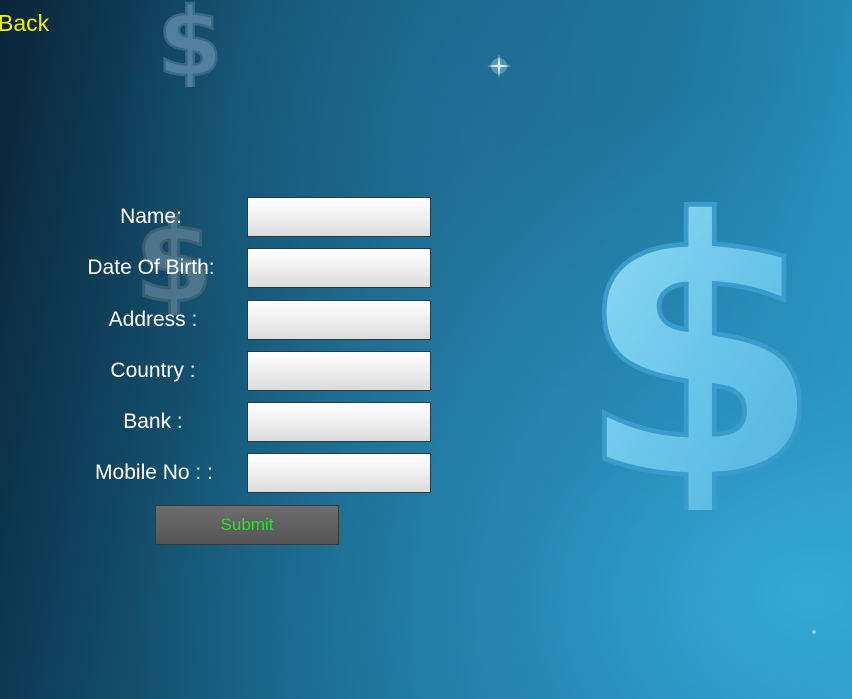 Image resolution: width=852 pixels, height=699 pixels. I want to click on mobile-no-label: Mobile No : :, so click(154, 472).